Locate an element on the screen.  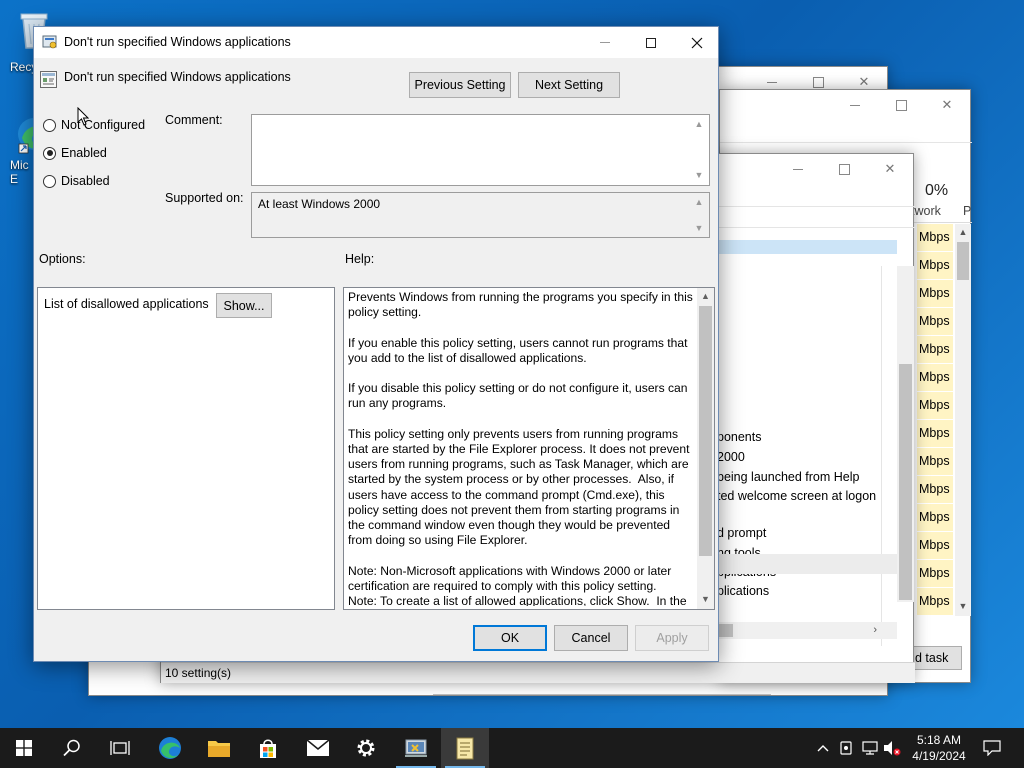
taskbar: 5:18 AM 4/19/2024 is located at coordinates (512, 748).